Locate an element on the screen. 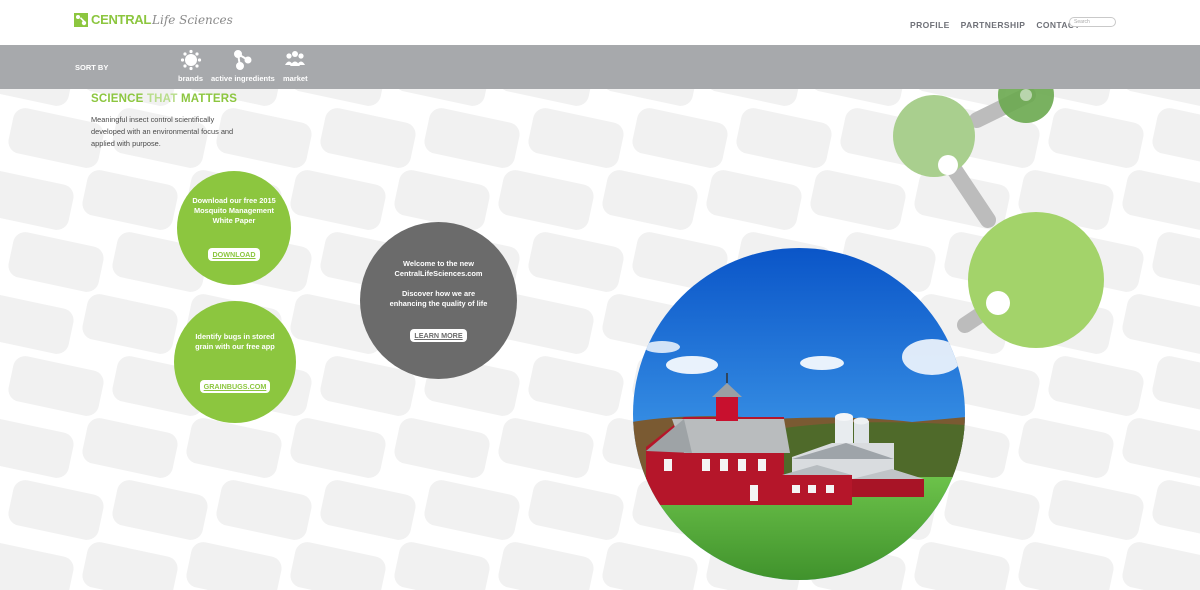  tagline-word-that: THAT is located at coordinates (162, 99).